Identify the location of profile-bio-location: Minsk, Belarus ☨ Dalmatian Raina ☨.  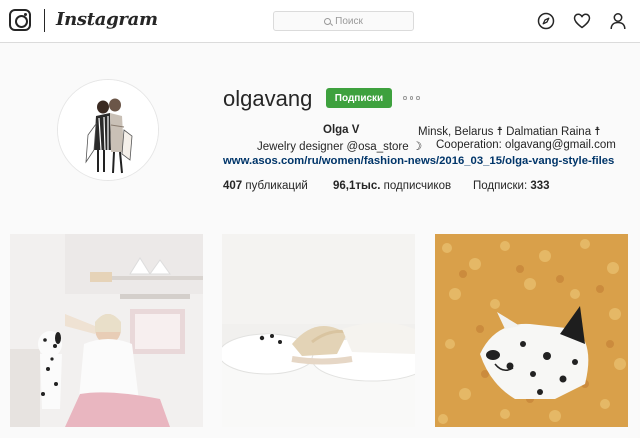
(509, 132).